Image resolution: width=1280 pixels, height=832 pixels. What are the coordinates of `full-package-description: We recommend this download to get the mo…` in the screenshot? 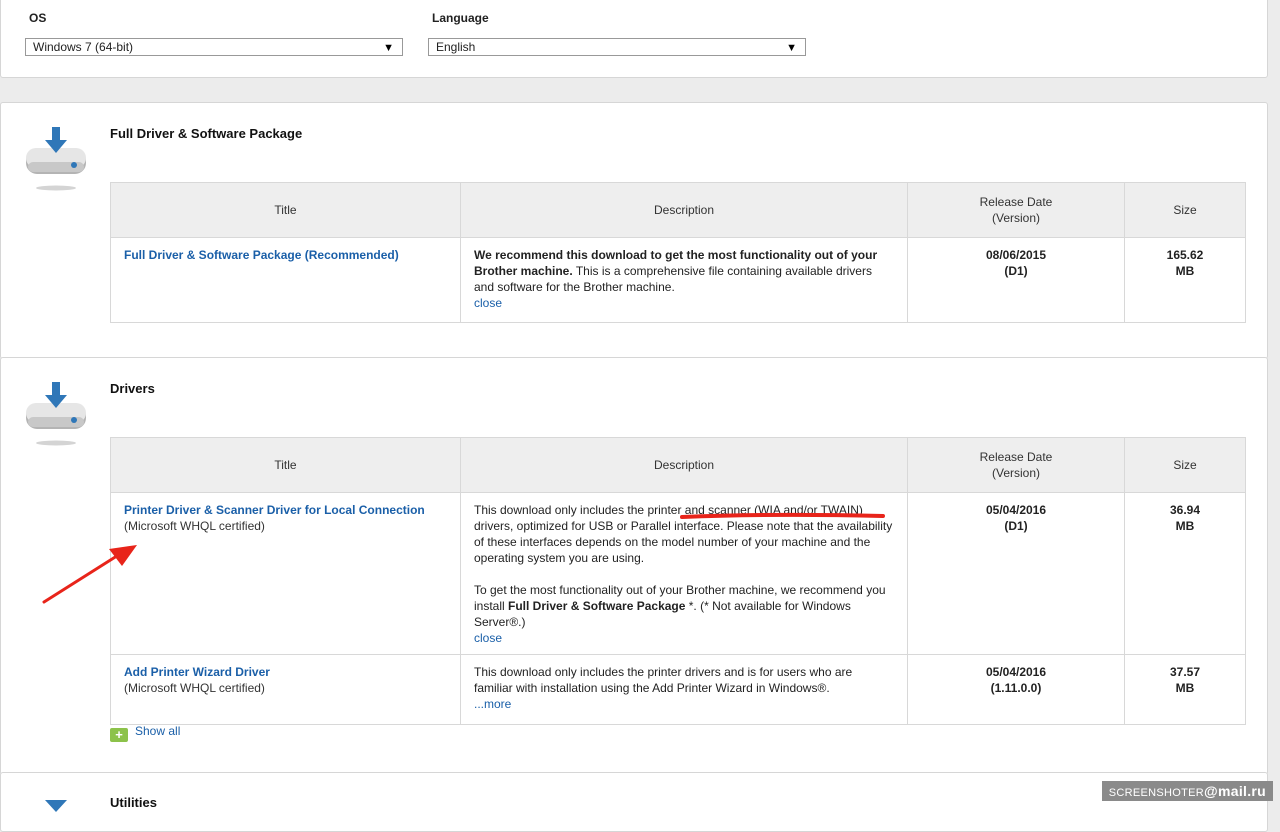 It's located at (684, 280).